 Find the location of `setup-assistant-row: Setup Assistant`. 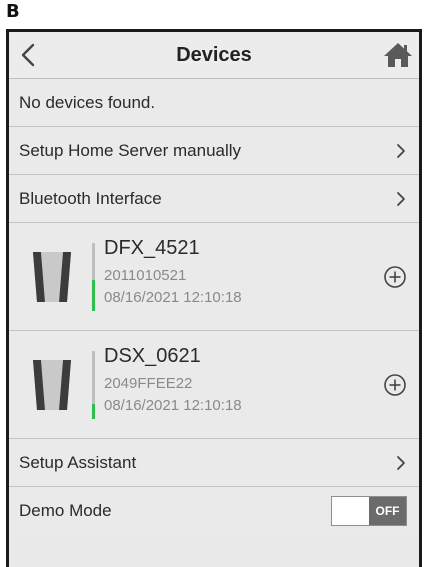

setup-assistant-row: Setup Assistant is located at coordinates (214, 463).